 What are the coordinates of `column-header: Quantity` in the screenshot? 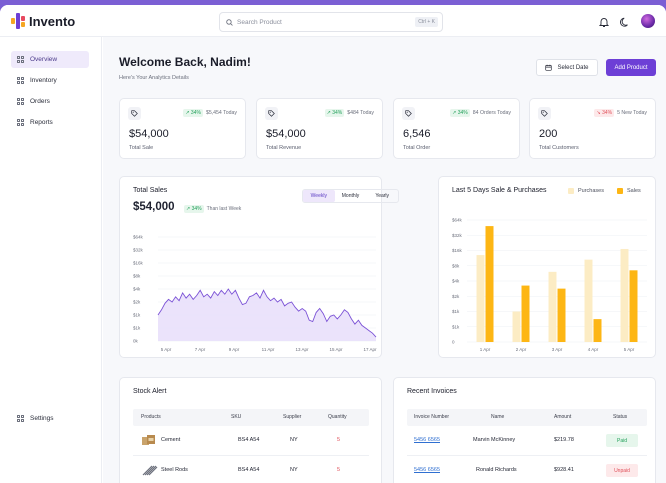 It's located at (337, 417).